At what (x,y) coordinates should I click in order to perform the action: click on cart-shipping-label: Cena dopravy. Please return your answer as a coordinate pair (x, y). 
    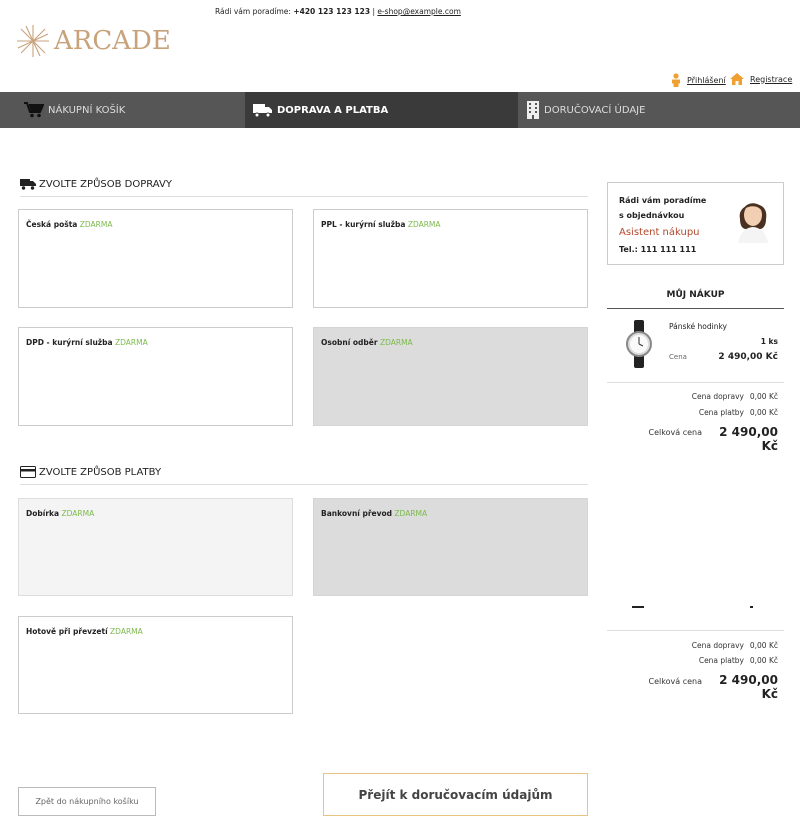
    Looking at the image, I should click on (717, 396).